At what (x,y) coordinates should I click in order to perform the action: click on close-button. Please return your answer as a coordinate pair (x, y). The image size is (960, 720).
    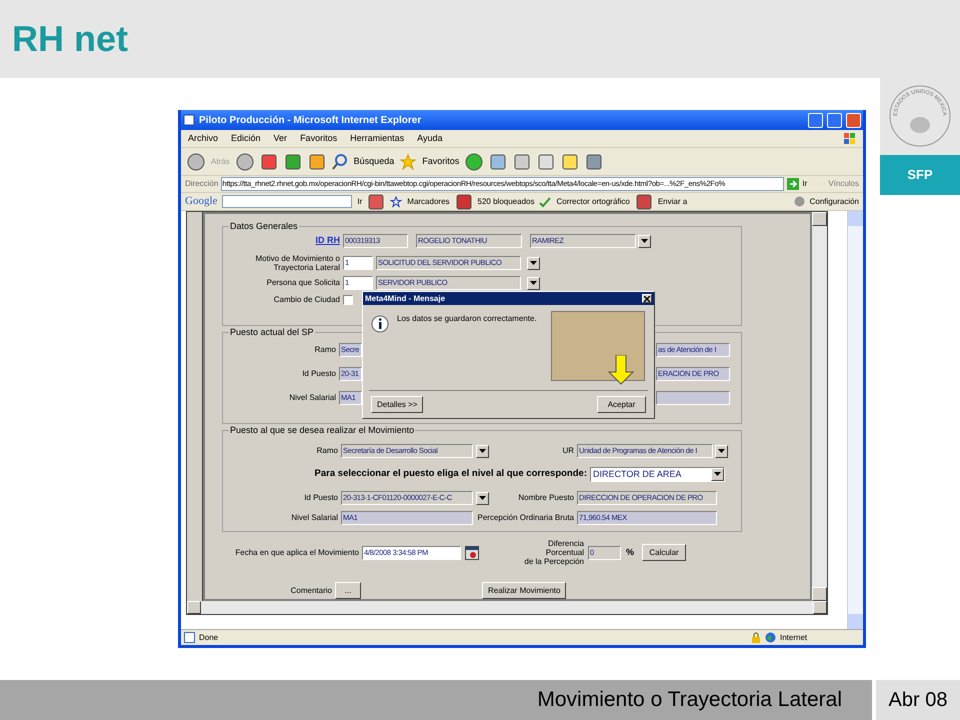
    Looking at the image, I should click on (647, 298).